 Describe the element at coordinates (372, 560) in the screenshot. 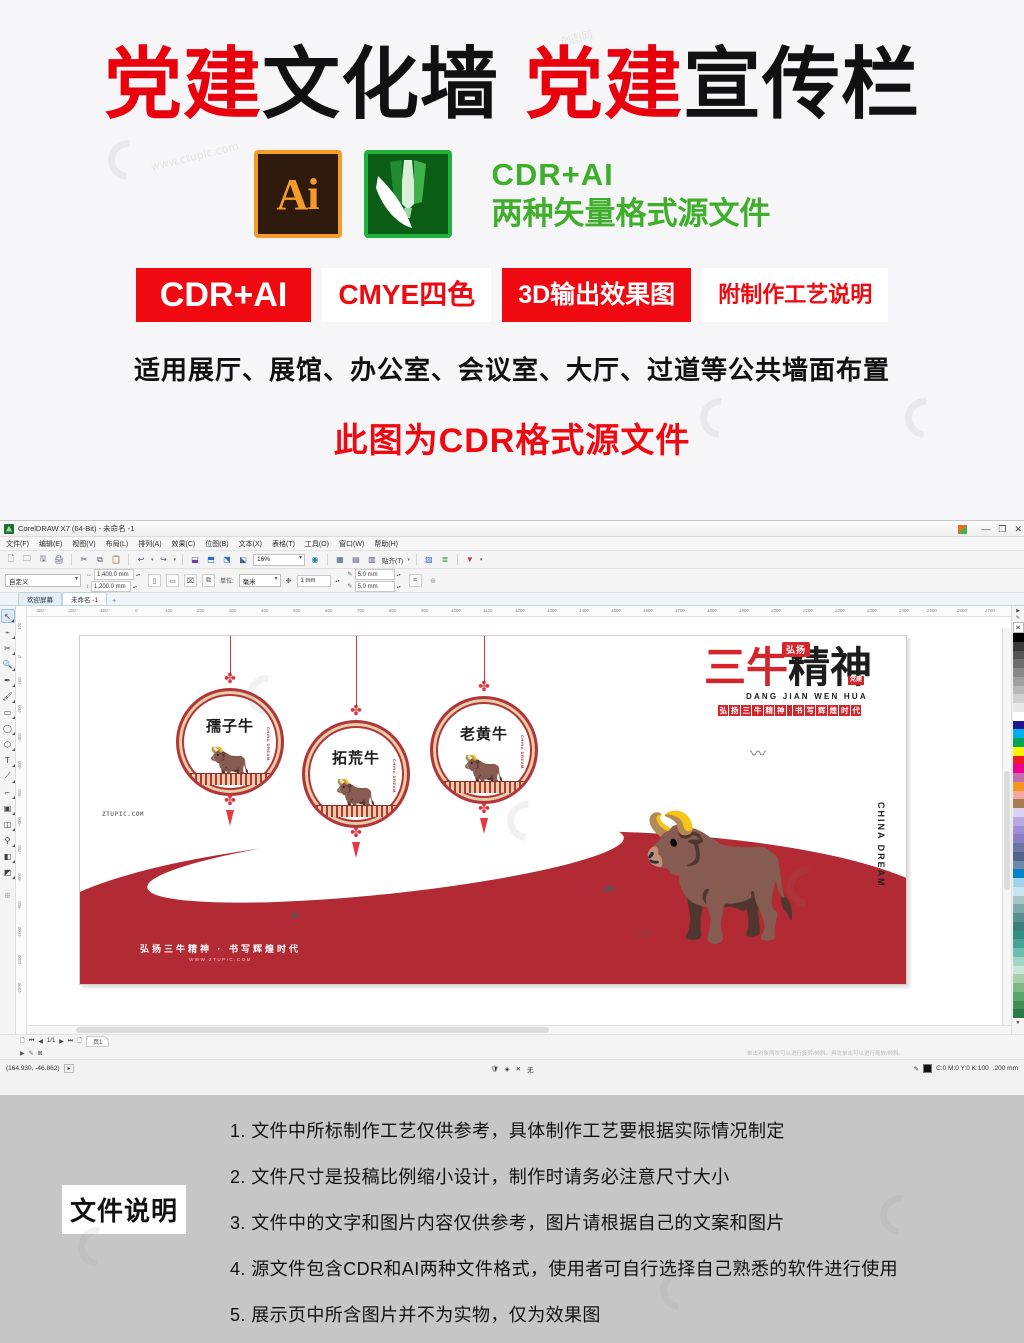

I see `show-rulers-icon: ▥` at that location.